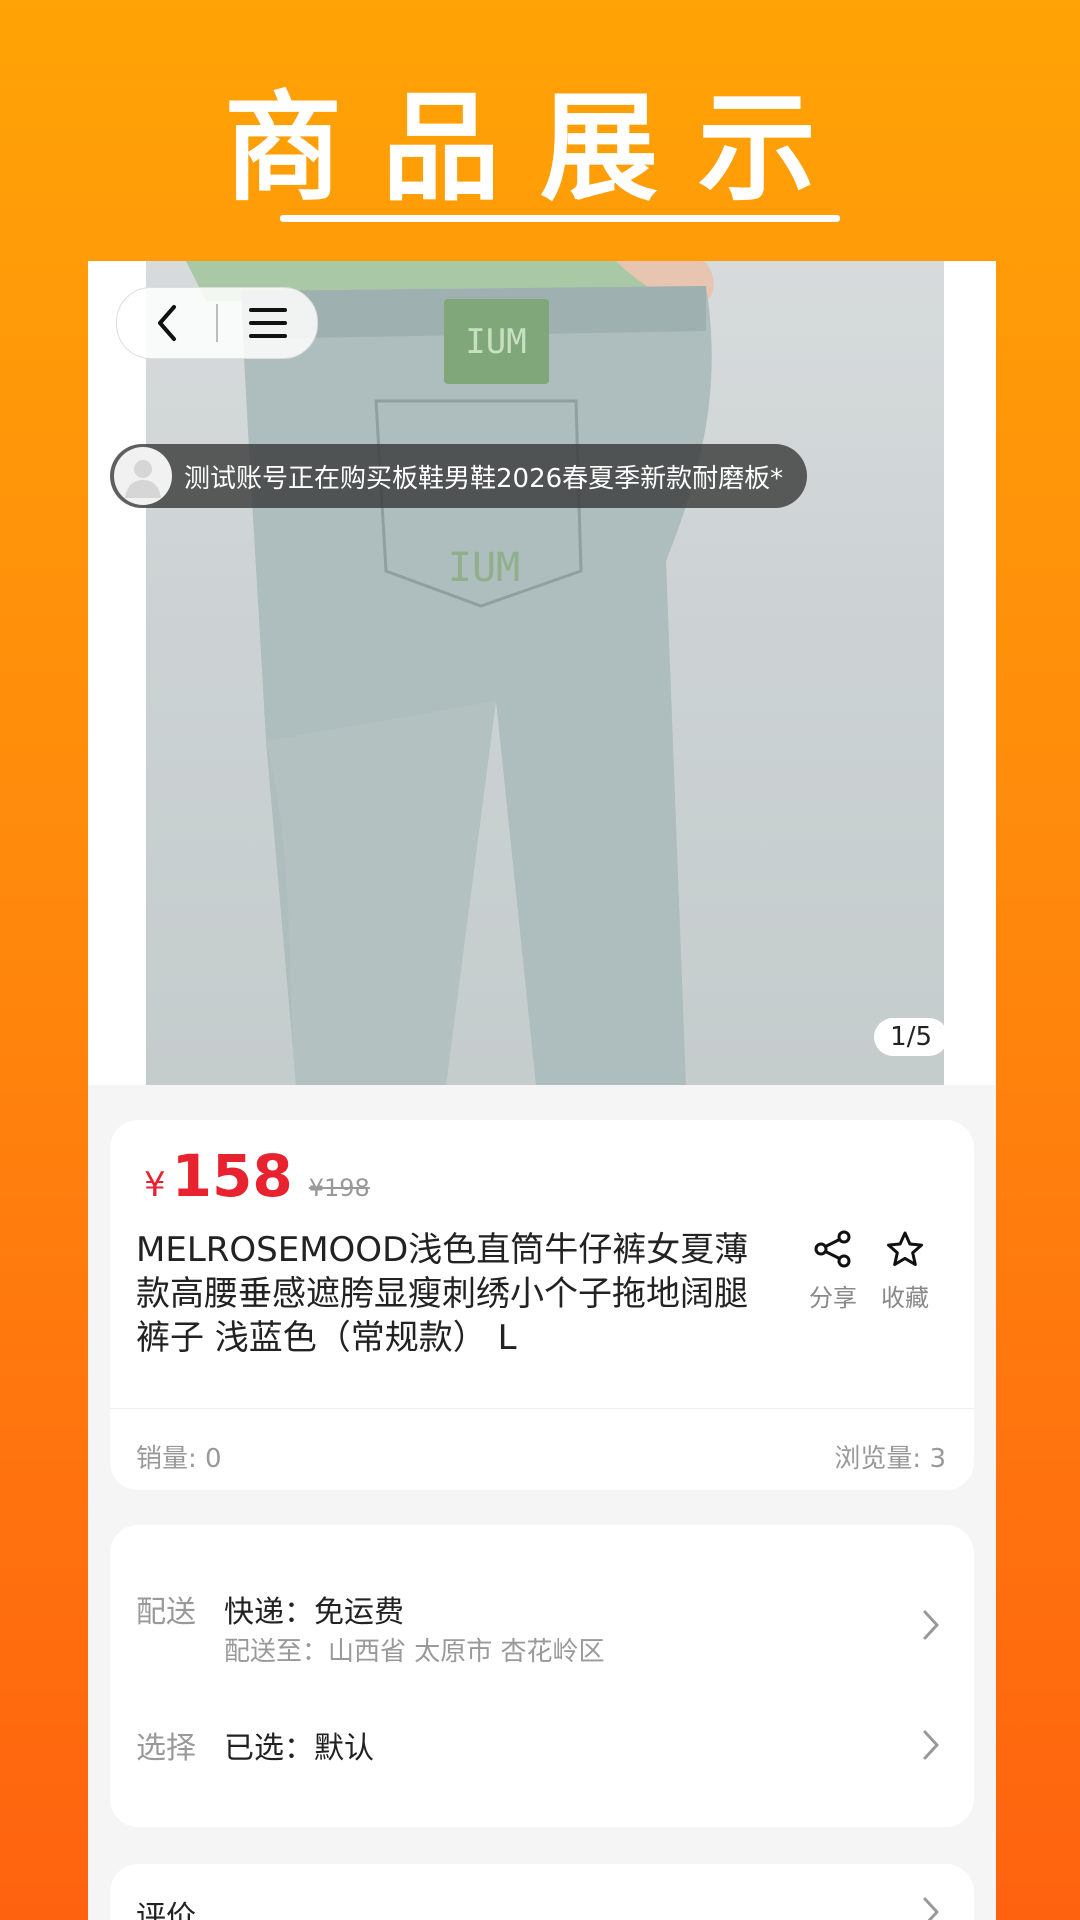  Describe the element at coordinates (542, 1676) in the screenshot. I see `options-card: 配送 快递：免运费 配送至：山西省 太原市 杏花岭区 选择 已选：默认` at that location.